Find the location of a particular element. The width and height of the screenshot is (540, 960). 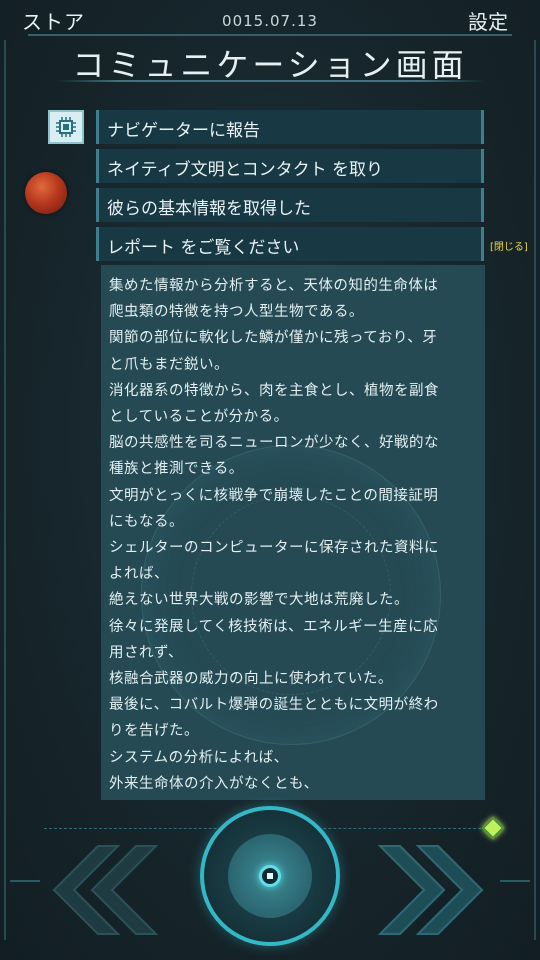

message-bubble: ナビゲーターに報告 is located at coordinates (290, 127).